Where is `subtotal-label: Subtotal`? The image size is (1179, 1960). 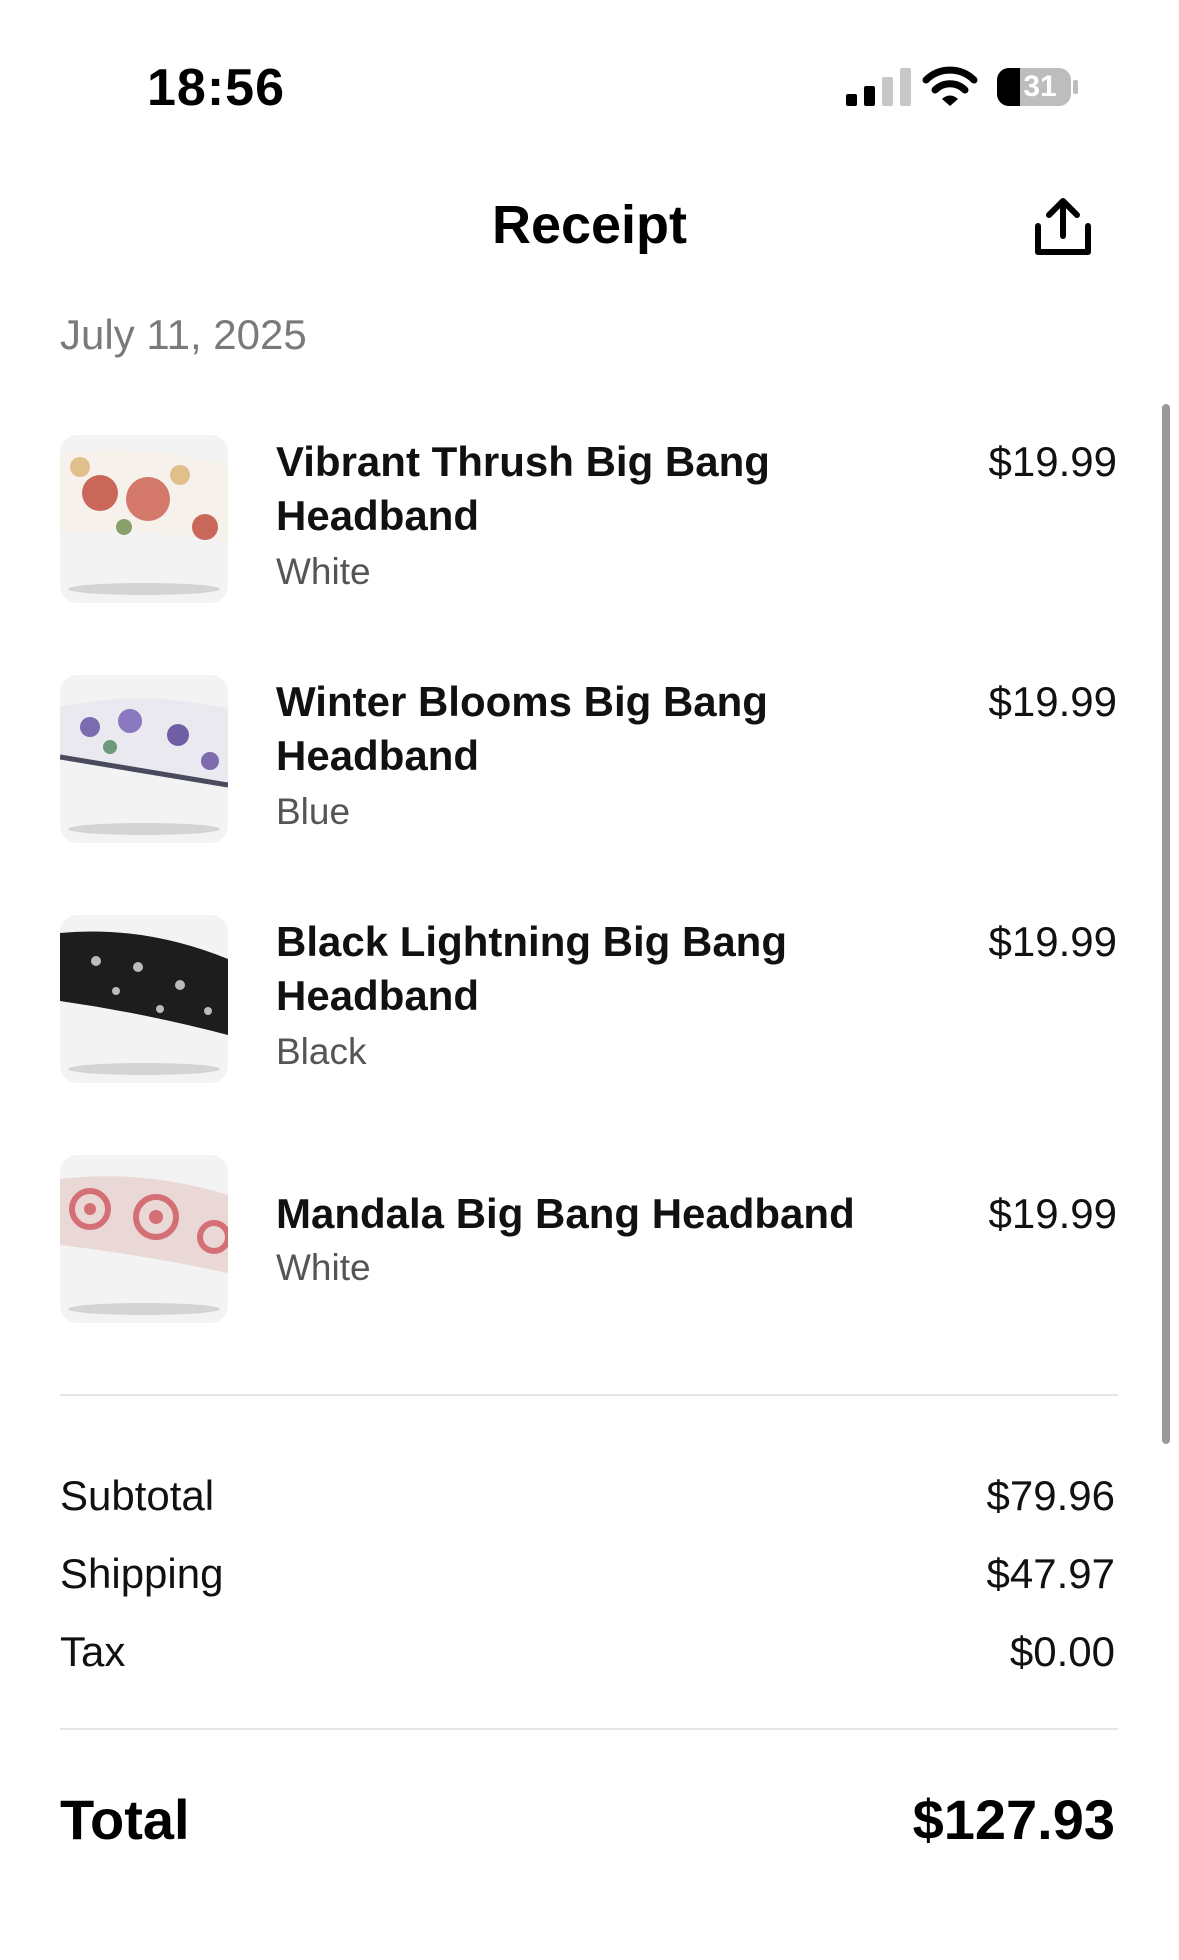 subtotal-label: Subtotal is located at coordinates (137, 1495).